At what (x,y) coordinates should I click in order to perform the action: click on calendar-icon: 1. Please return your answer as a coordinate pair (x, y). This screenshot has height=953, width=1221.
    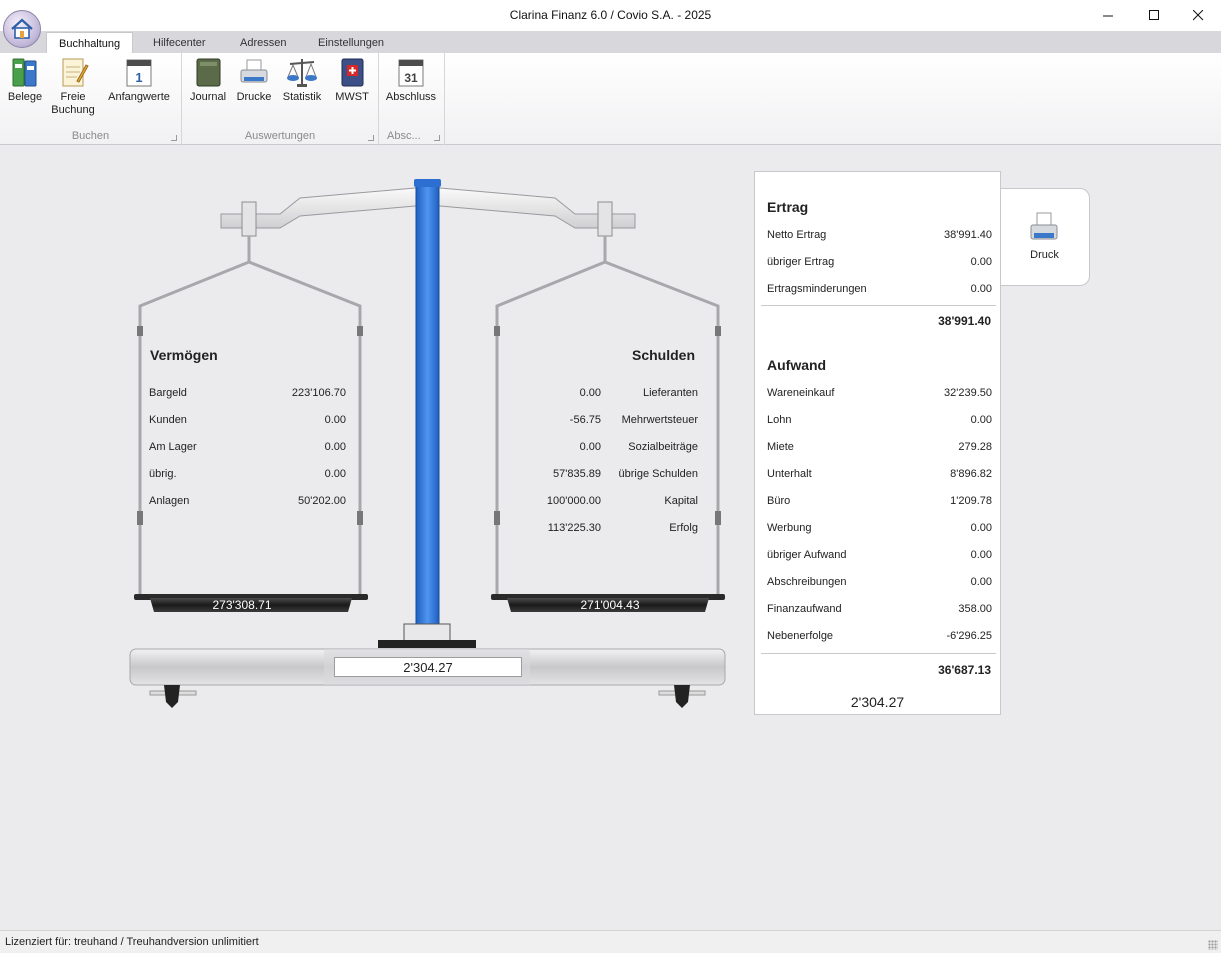
    Looking at the image, I should click on (139, 73).